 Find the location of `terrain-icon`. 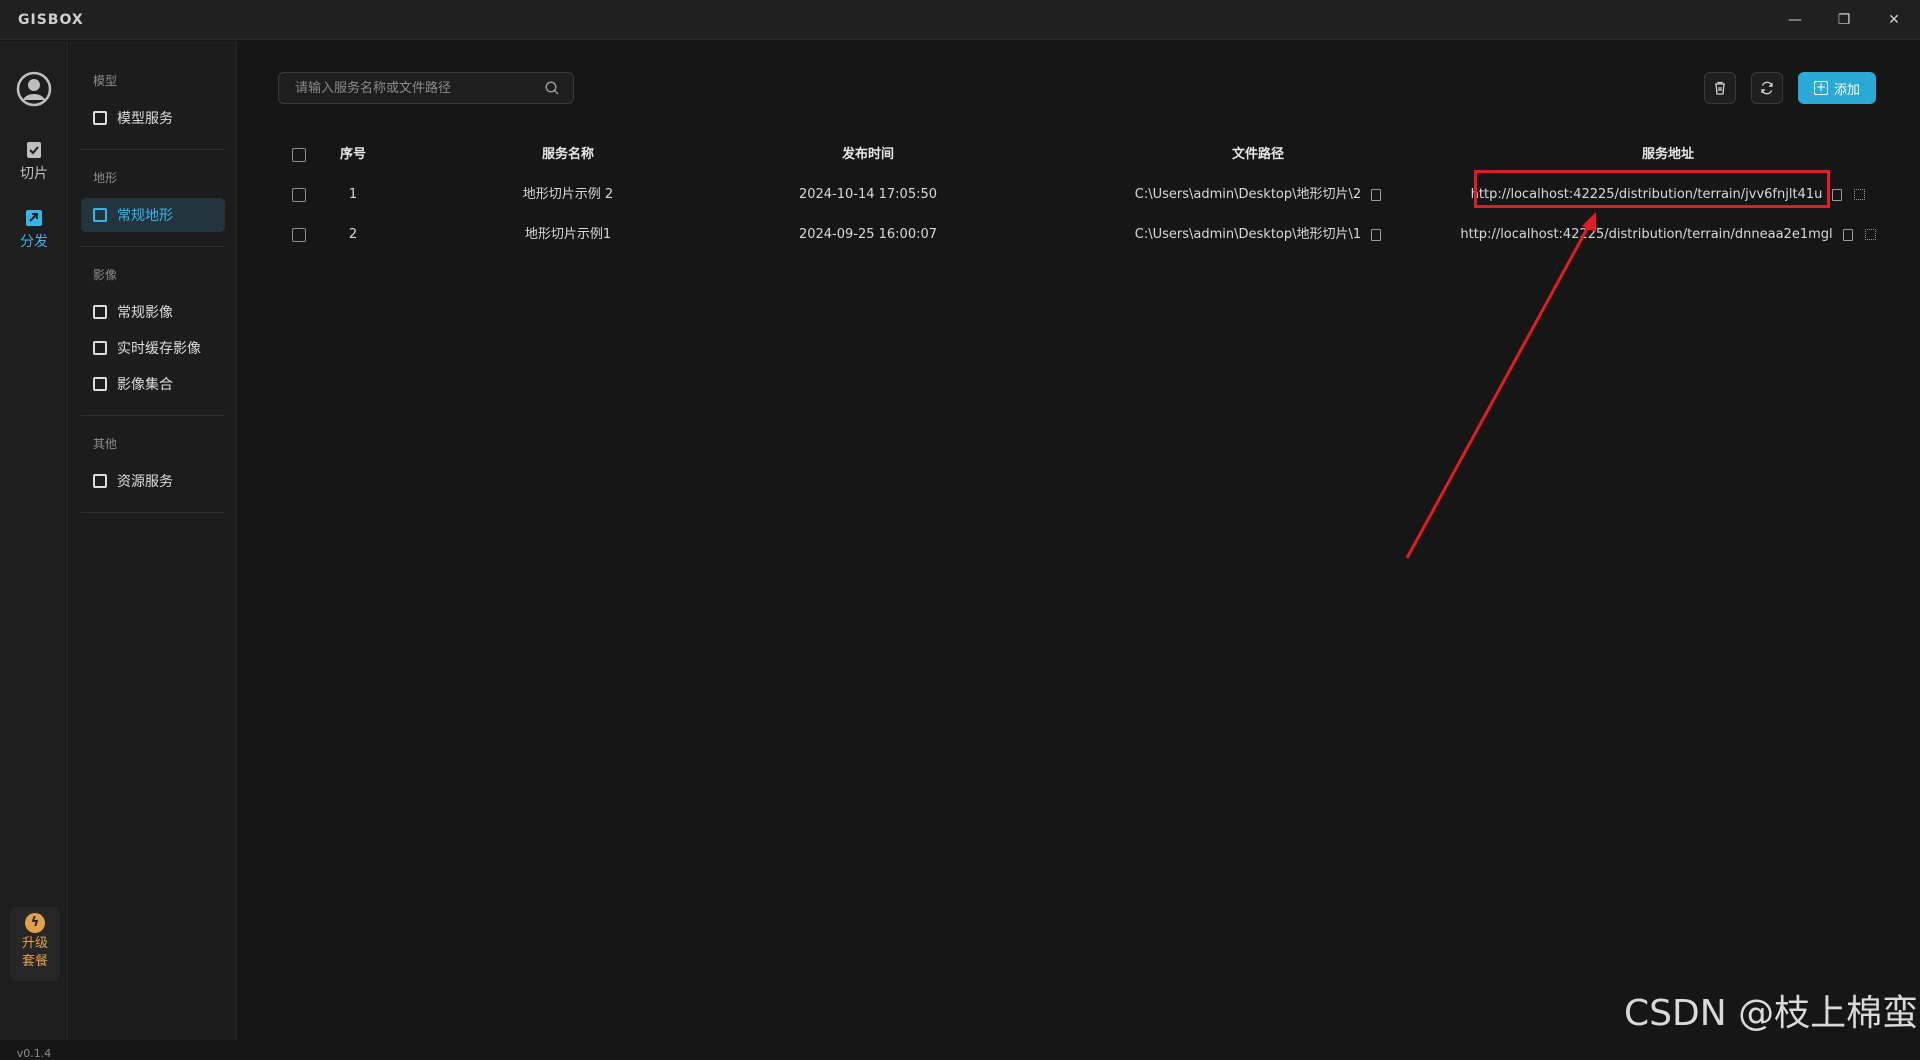

terrain-icon is located at coordinates (100, 215).